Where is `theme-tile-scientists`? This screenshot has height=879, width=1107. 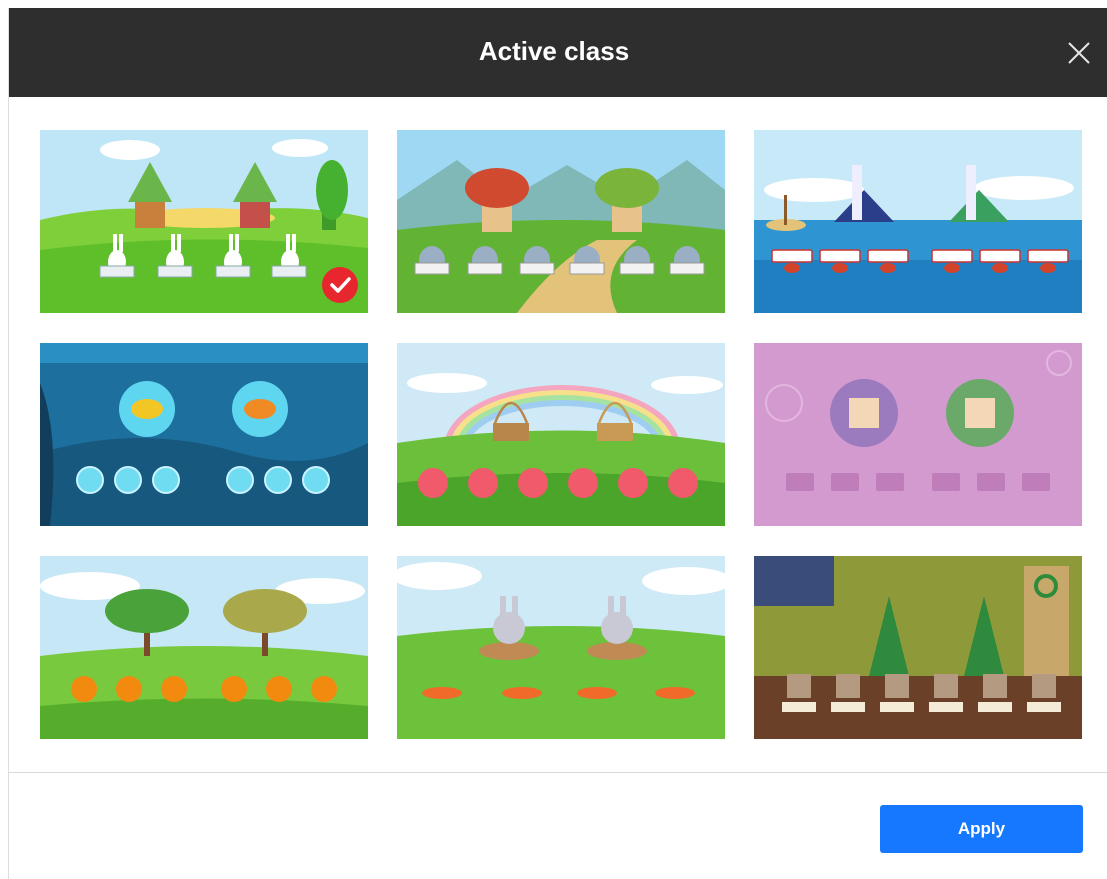 theme-tile-scientists is located at coordinates (918, 434).